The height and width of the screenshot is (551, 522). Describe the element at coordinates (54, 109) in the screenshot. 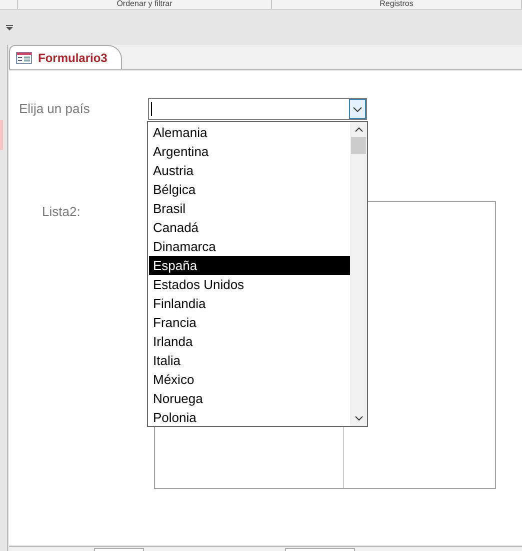

I see `combo-label: Elija un país` at that location.